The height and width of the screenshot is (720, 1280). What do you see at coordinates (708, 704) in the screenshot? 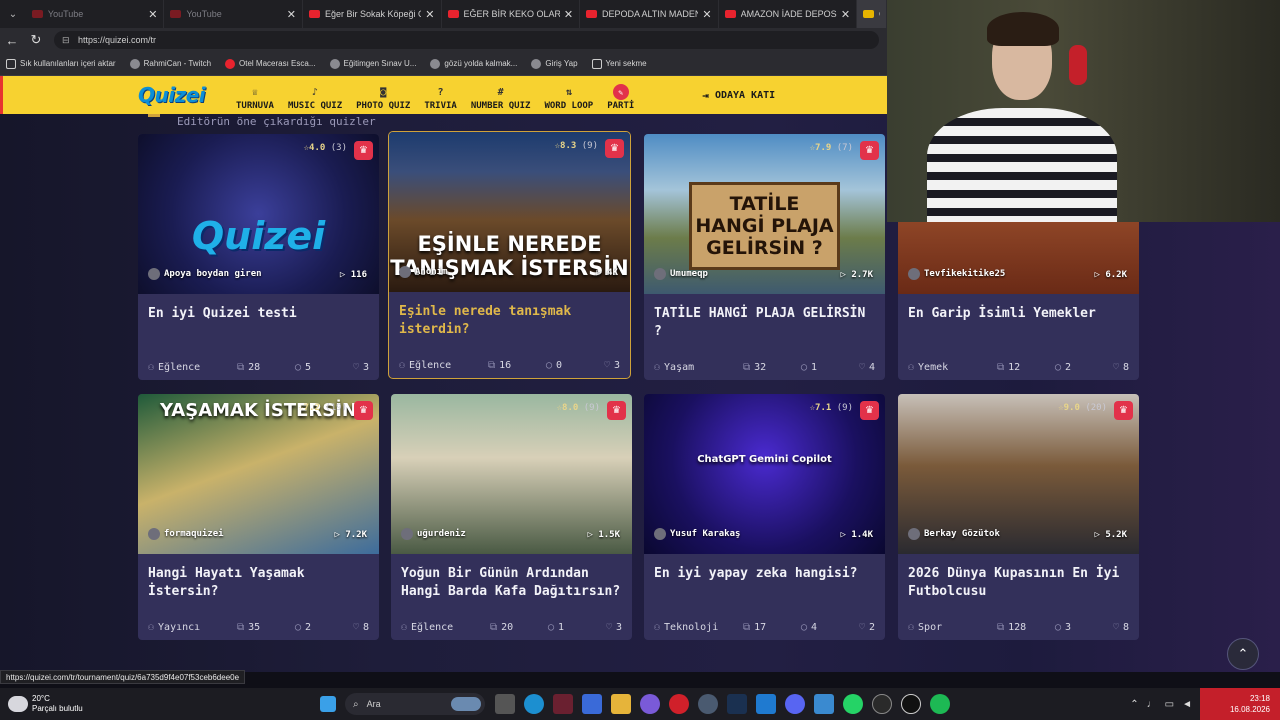
I see `settings-icon` at bounding box center [708, 704].